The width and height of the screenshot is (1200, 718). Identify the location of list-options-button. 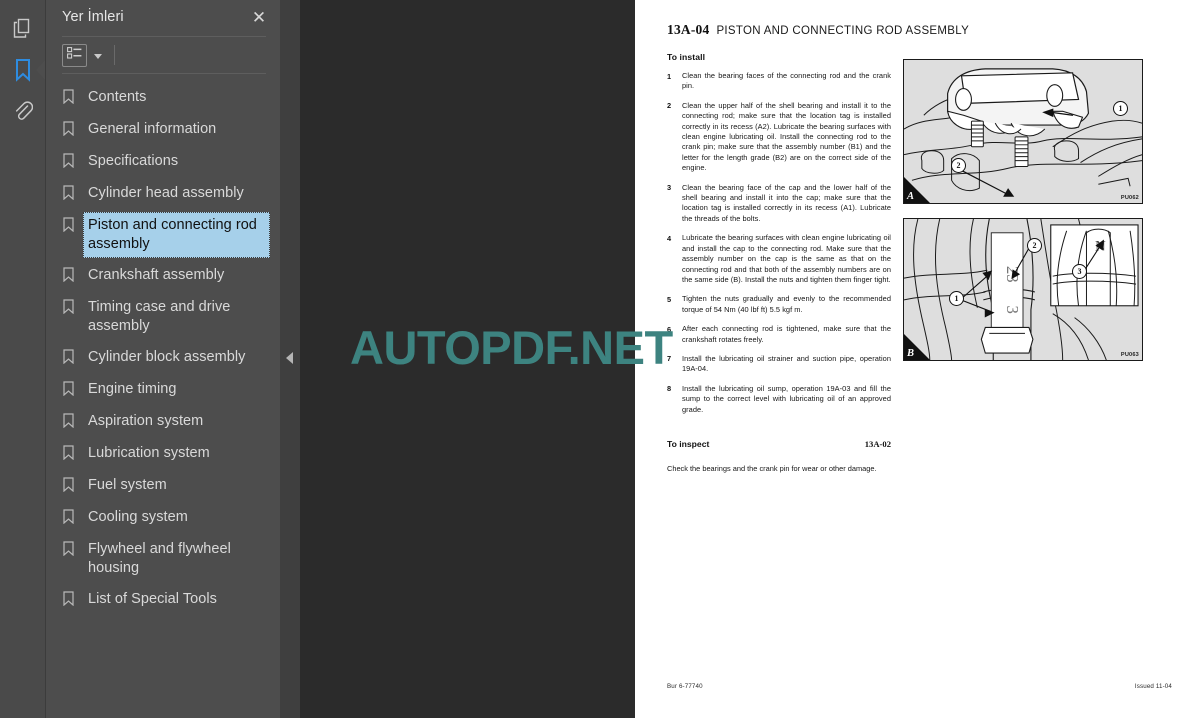
(74, 55).